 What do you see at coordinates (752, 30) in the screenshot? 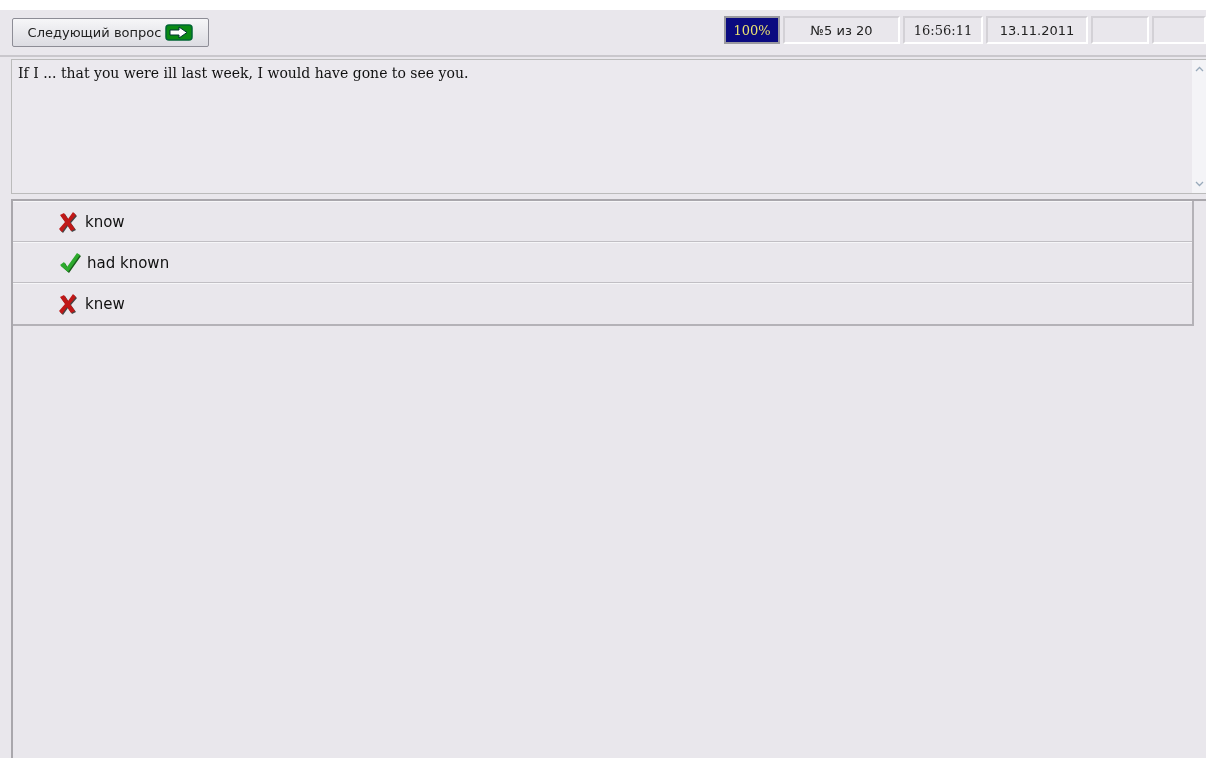
I see `status-field: 100%` at bounding box center [752, 30].